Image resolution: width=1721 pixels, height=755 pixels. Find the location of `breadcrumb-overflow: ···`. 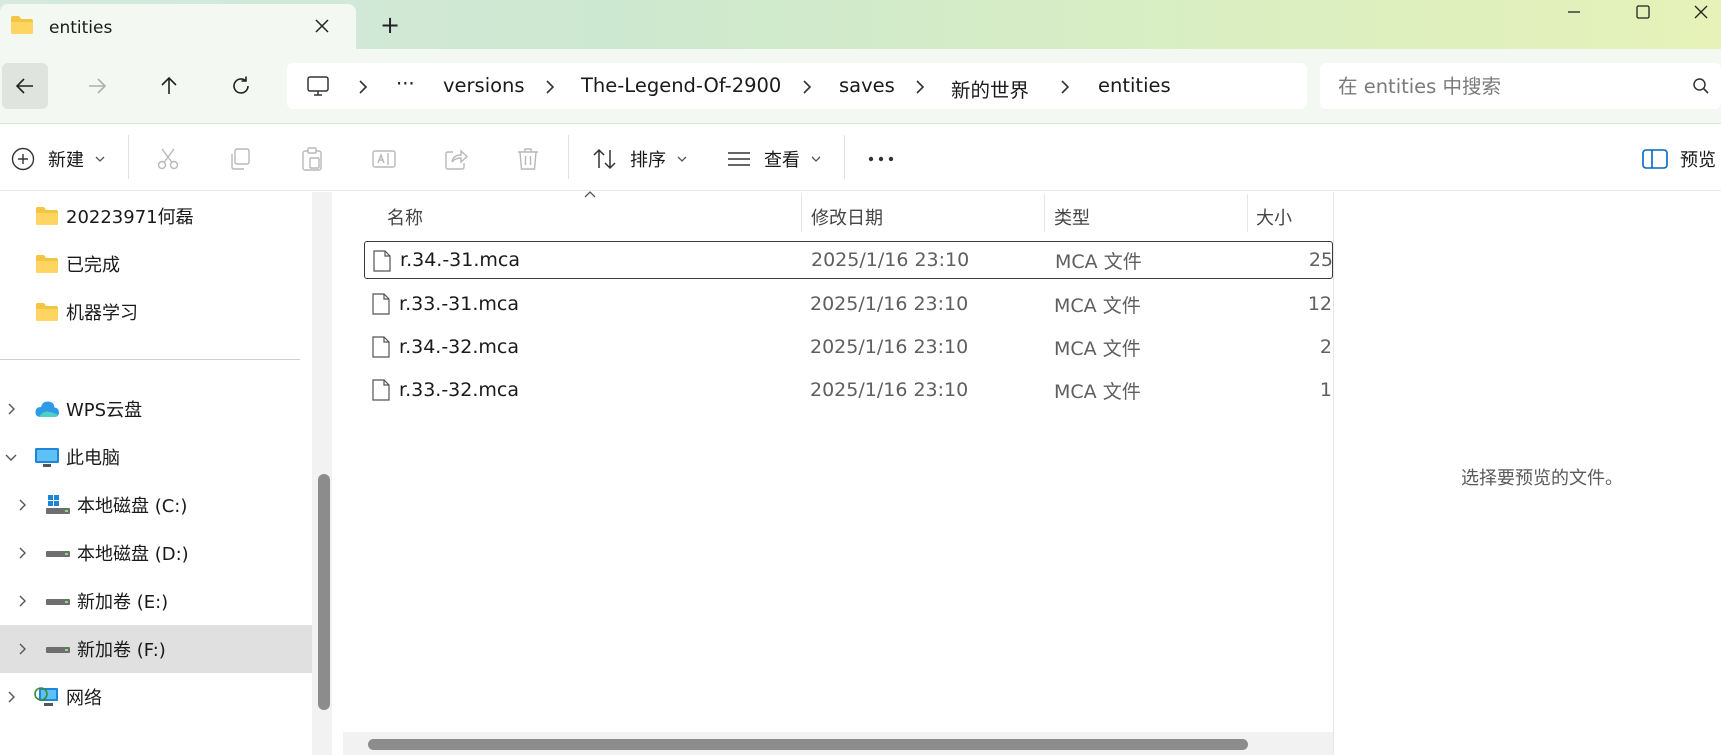

breadcrumb-overflow: ··· is located at coordinates (405, 83).